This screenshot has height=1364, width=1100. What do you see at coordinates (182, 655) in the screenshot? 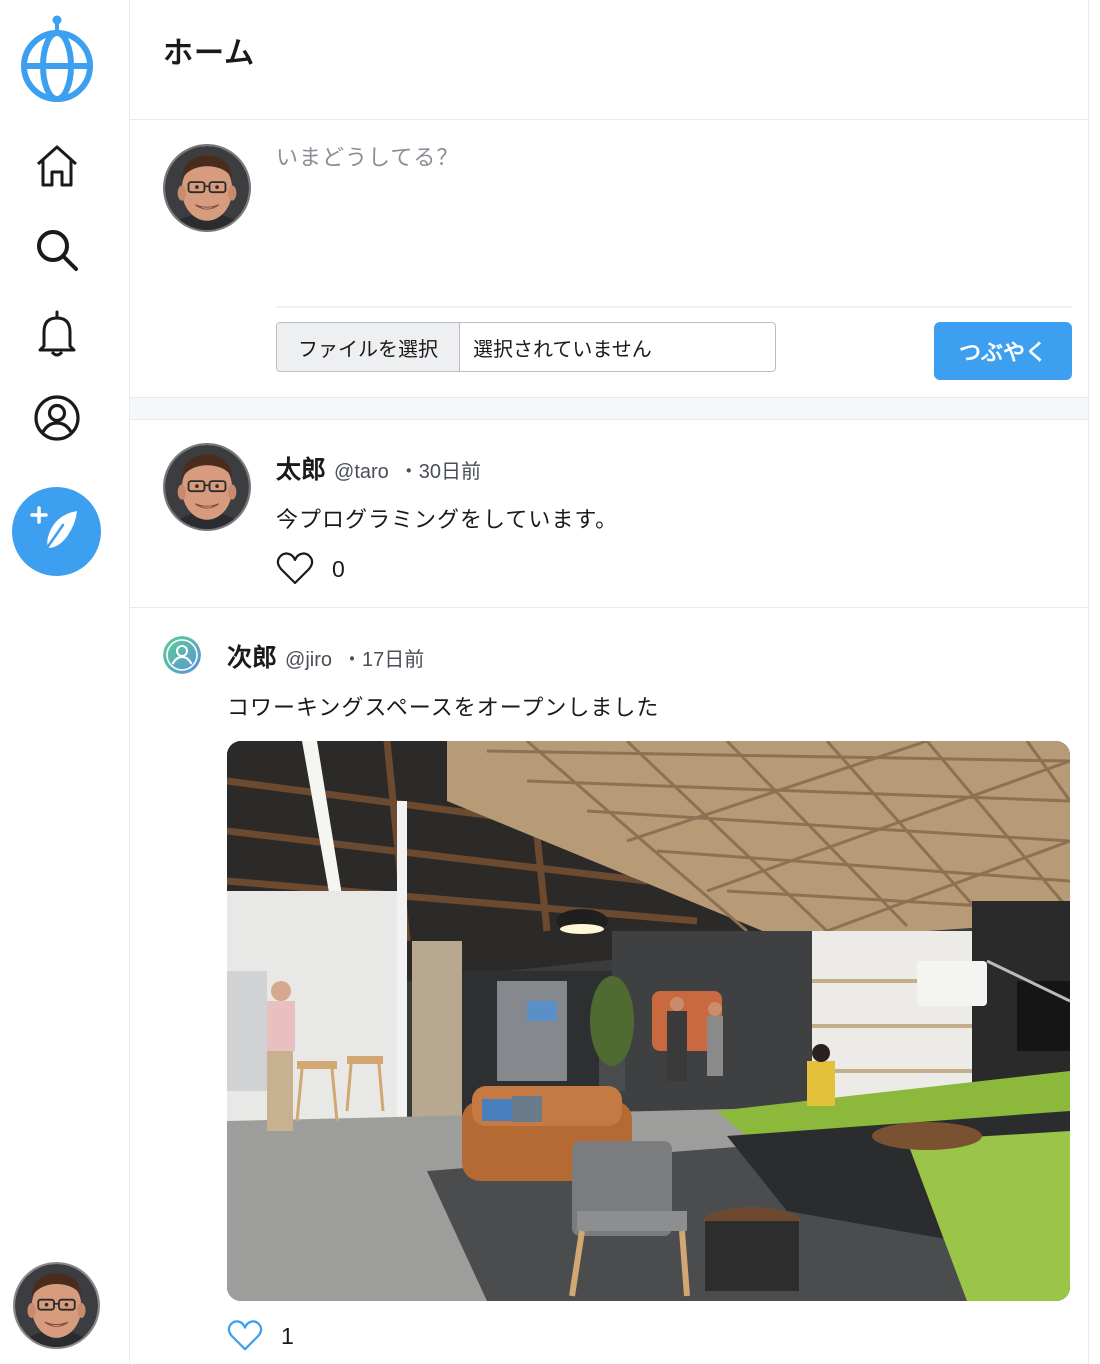
I see `default-user-icon` at bounding box center [182, 655].